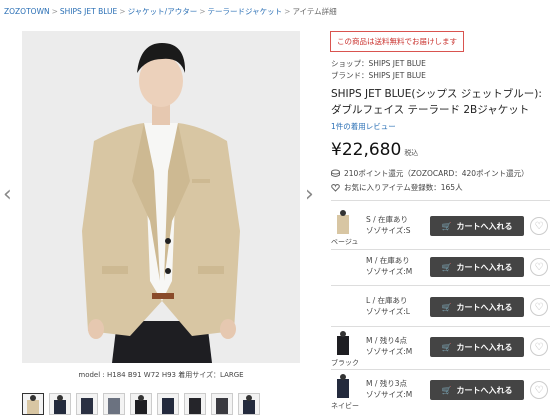 This screenshot has height=415, width=550. What do you see at coordinates (403, 187) in the screenshot?
I see `favorites-text: お気に入りアイテム登録数：165人` at bounding box center [403, 187].